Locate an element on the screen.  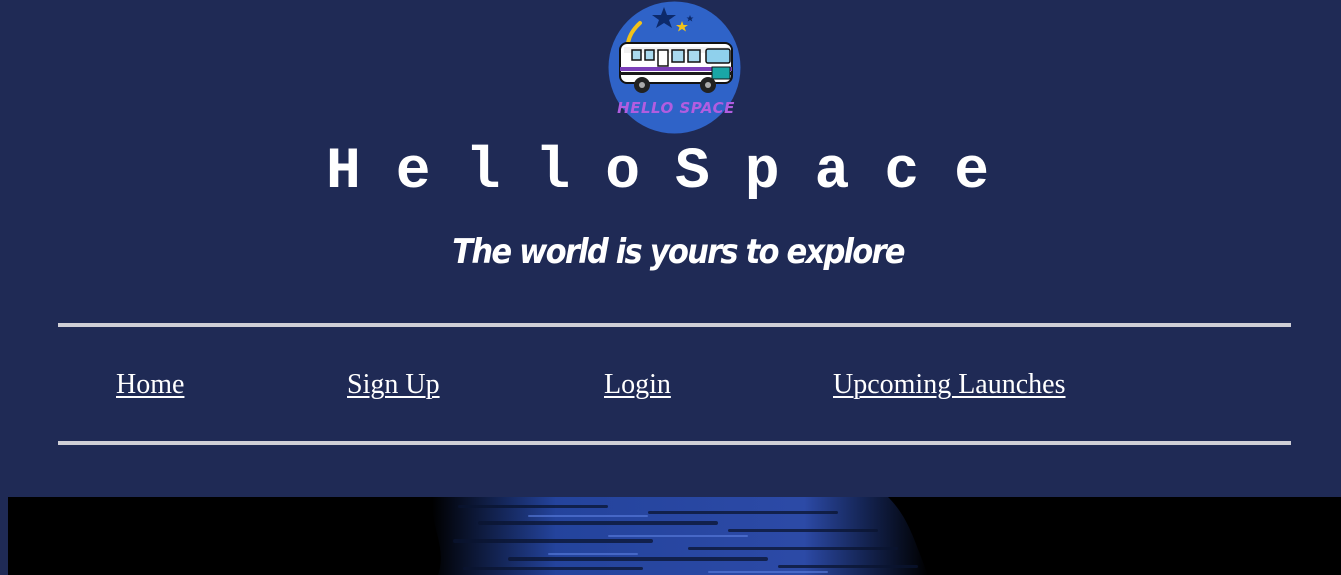
logo-icon: HELLO SPACE is located at coordinates (674, 67).